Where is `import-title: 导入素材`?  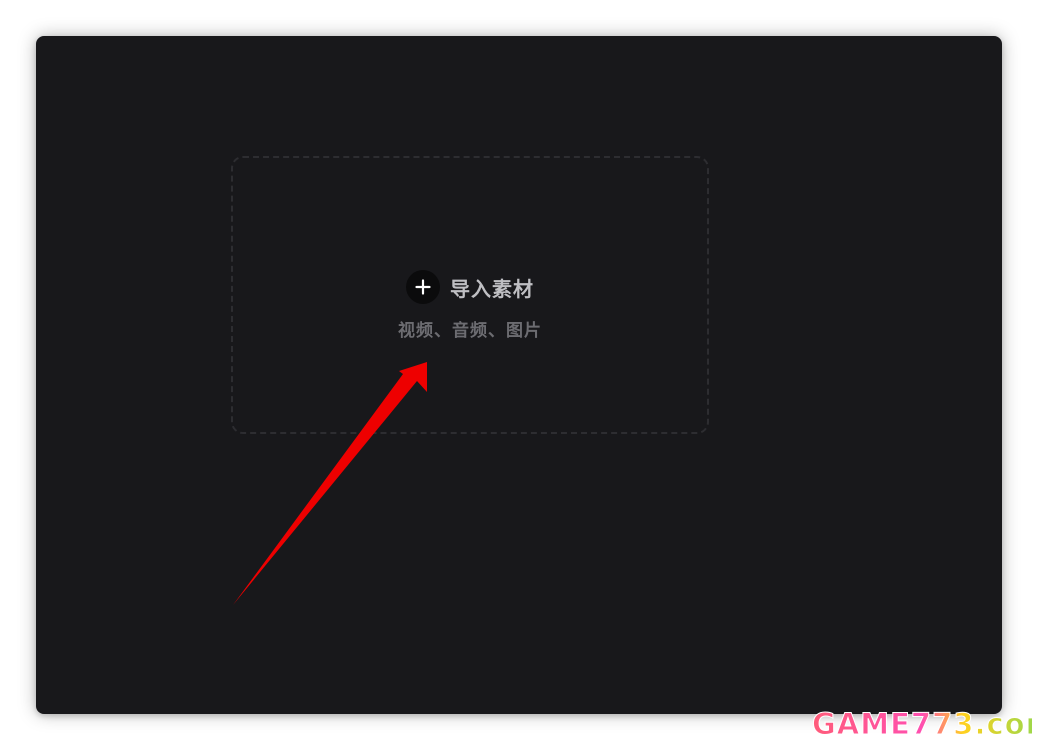 import-title: 导入素材 is located at coordinates (492, 287).